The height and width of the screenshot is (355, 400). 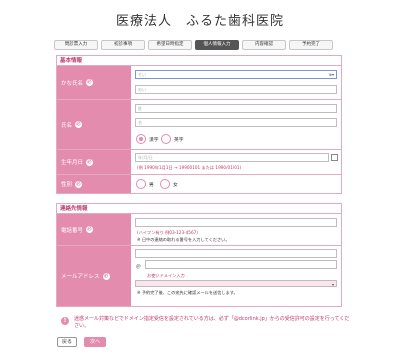 I want to click on step-complete: 予約完了, so click(x=311, y=45).